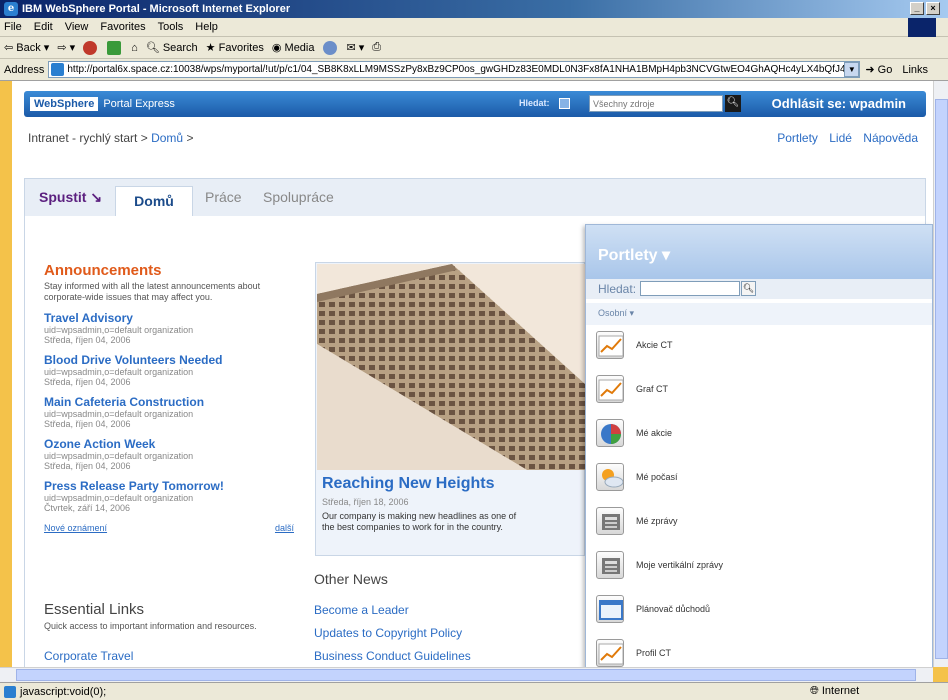 This screenshot has height=700, width=948. I want to click on tab-launch: Spustit ↘, so click(70, 197).